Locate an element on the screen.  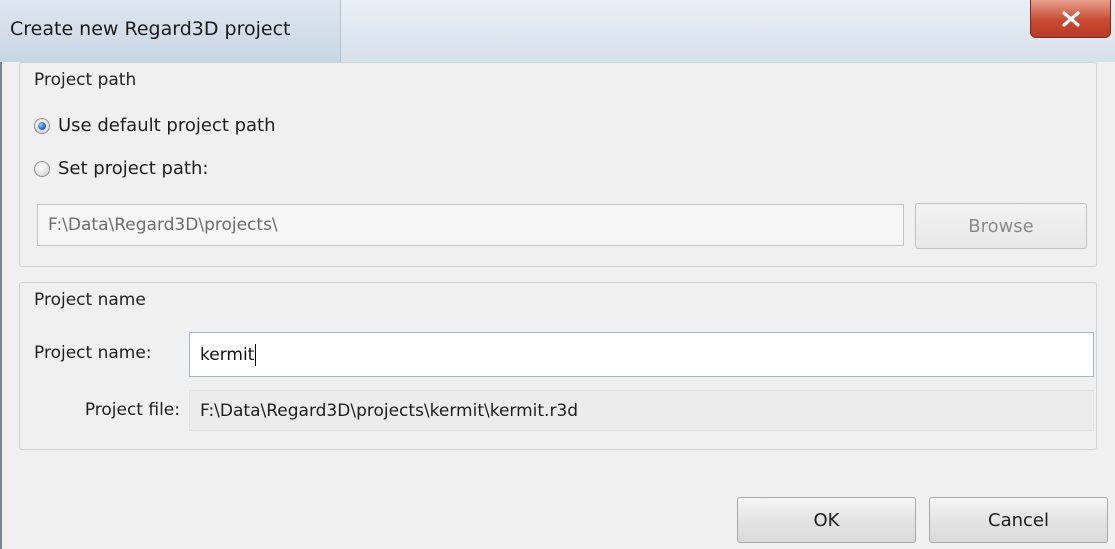
project-name-label: Project name: is located at coordinates (93, 353).